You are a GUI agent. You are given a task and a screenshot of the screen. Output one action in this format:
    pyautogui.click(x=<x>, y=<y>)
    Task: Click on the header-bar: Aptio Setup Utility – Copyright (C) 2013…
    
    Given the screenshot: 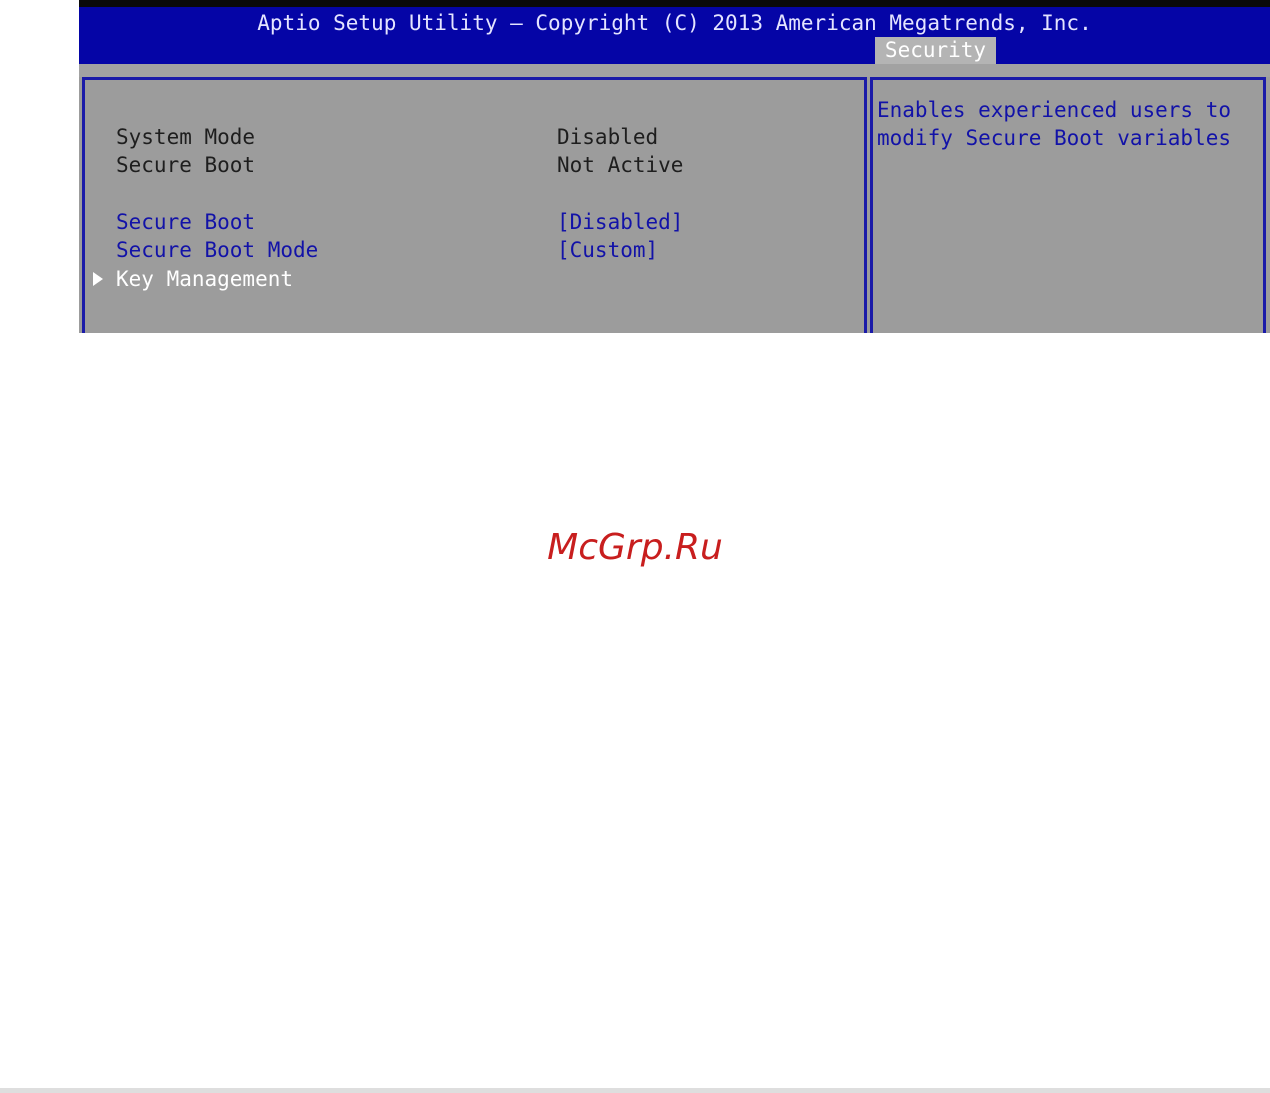 What is the action you would take?
    pyautogui.click(x=674, y=35)
    